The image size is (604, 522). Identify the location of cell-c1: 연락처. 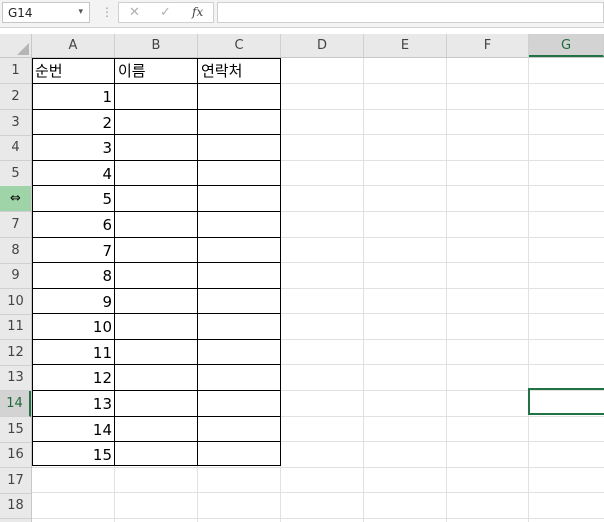
(239, 71).